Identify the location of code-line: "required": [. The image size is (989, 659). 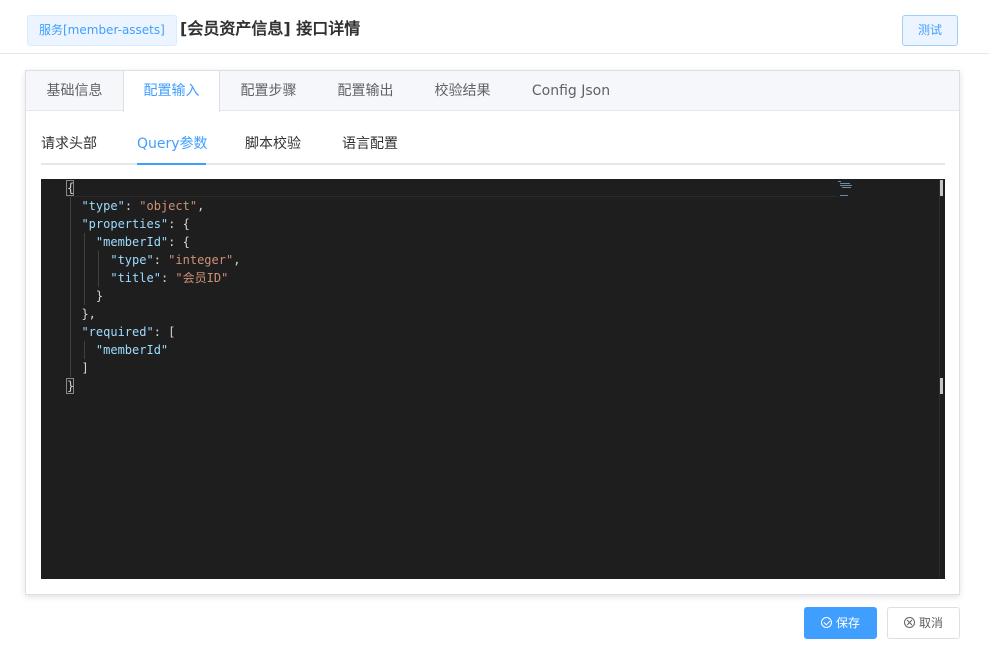
(153, 332).